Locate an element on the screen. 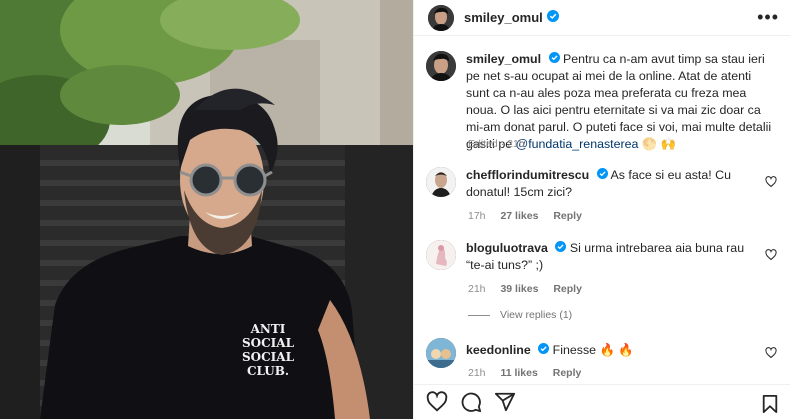 This screenshot has height=419, width=790. view-replies-label: View replies (1) is located at coordinates (536, 315).